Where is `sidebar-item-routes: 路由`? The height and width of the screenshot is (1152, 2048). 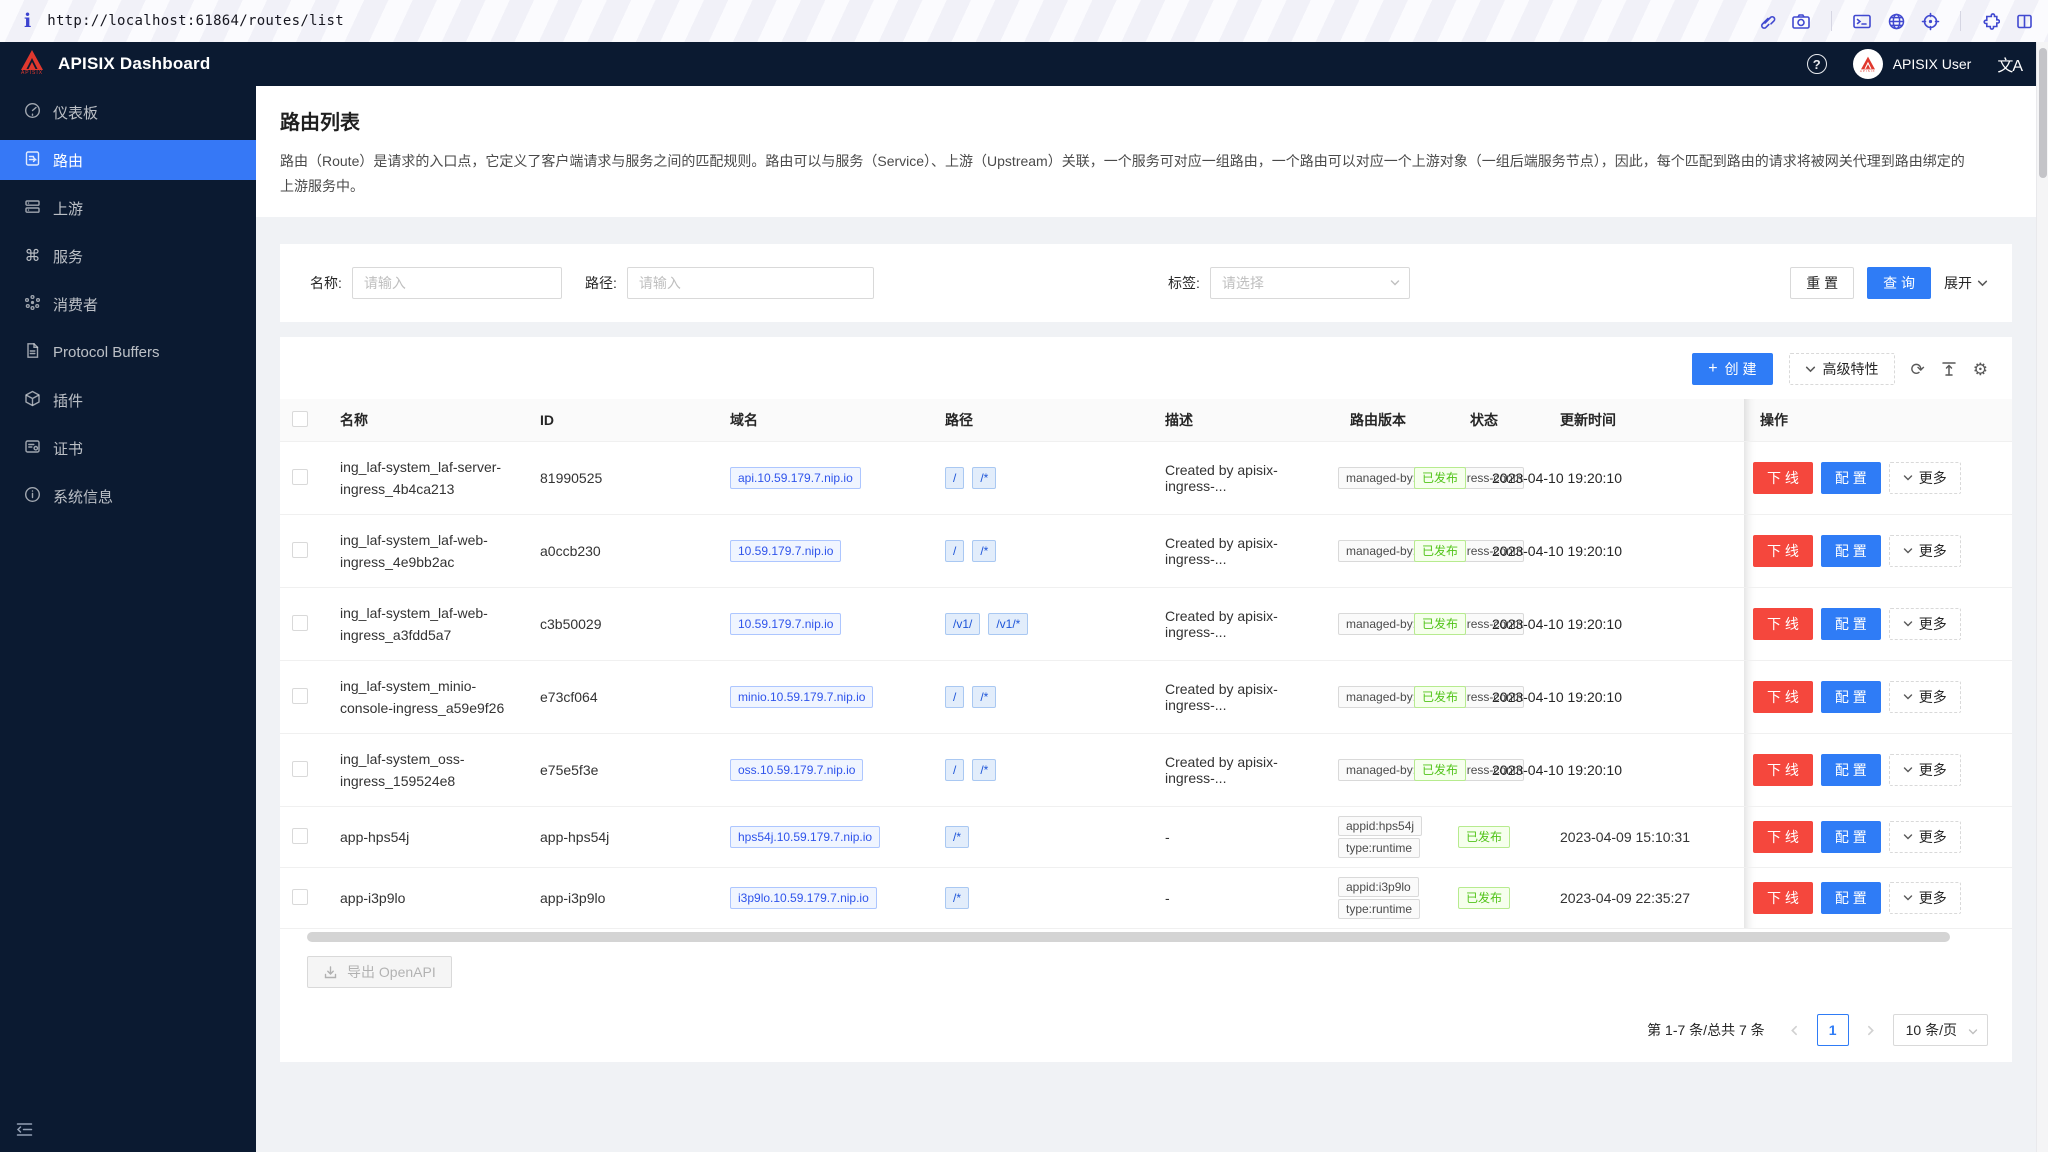
sidebar-item-routes: 路由 is located at coordinates (128, 160).